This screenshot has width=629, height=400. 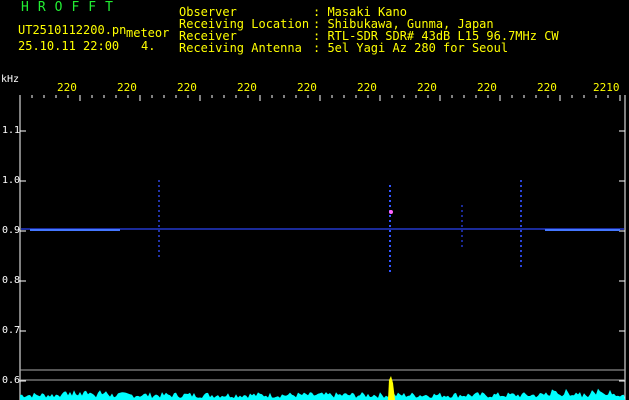 I want to click on spectrum-baseline-guides, so click(x=322, y=375).